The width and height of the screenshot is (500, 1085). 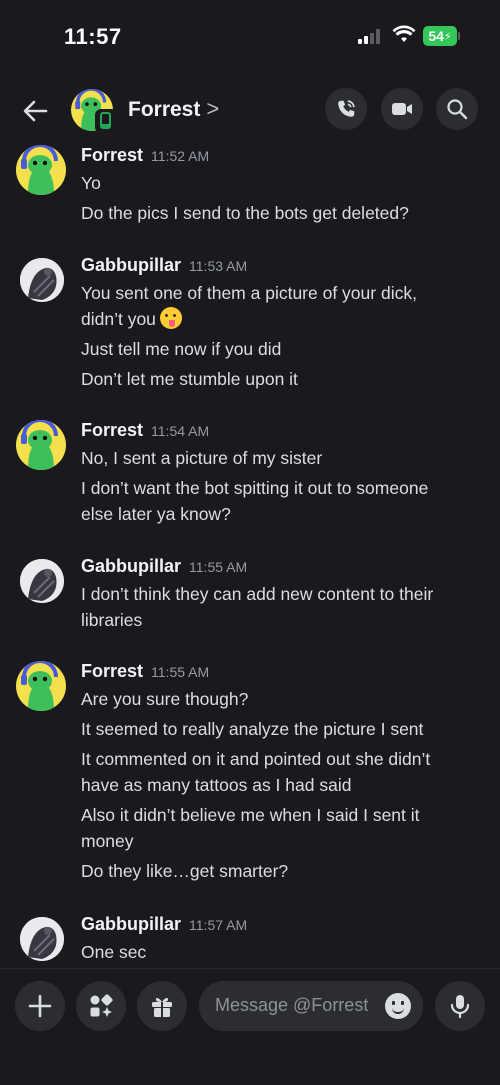 I want to click on phone-icon, so click(x=346, y=108).